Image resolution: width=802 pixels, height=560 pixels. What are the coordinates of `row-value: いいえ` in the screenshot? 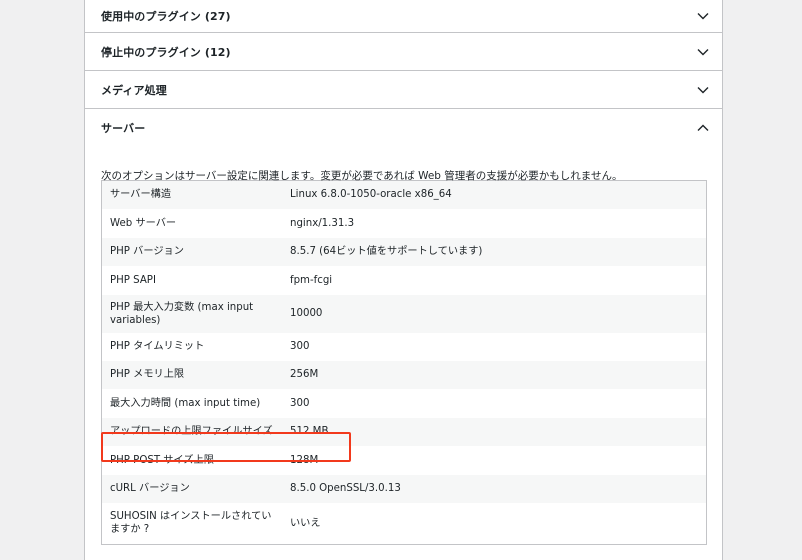 It's located at (305, 523).